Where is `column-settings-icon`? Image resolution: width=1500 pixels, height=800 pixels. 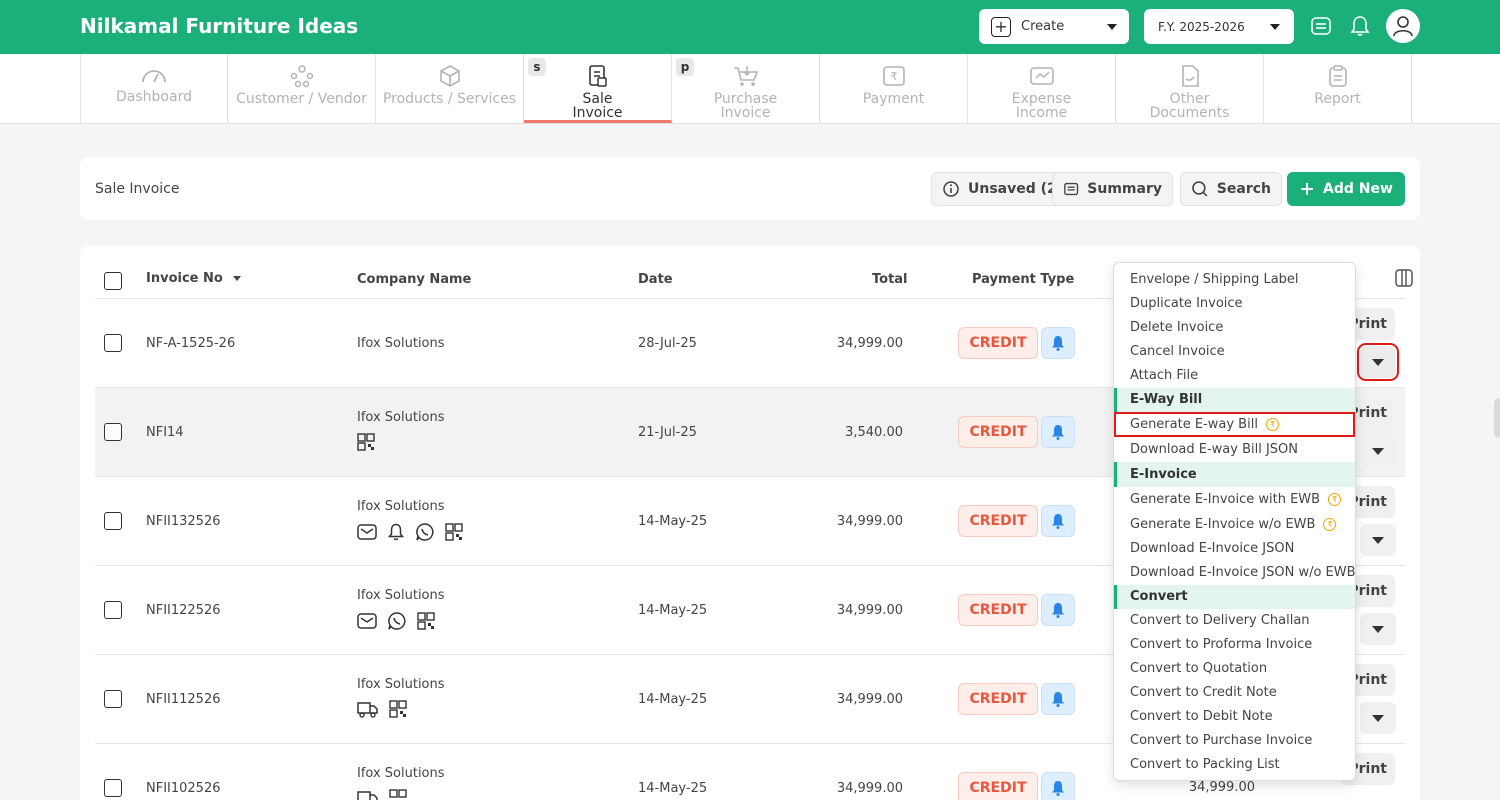
column-settings-icon is located at coordinates (1404, 280).